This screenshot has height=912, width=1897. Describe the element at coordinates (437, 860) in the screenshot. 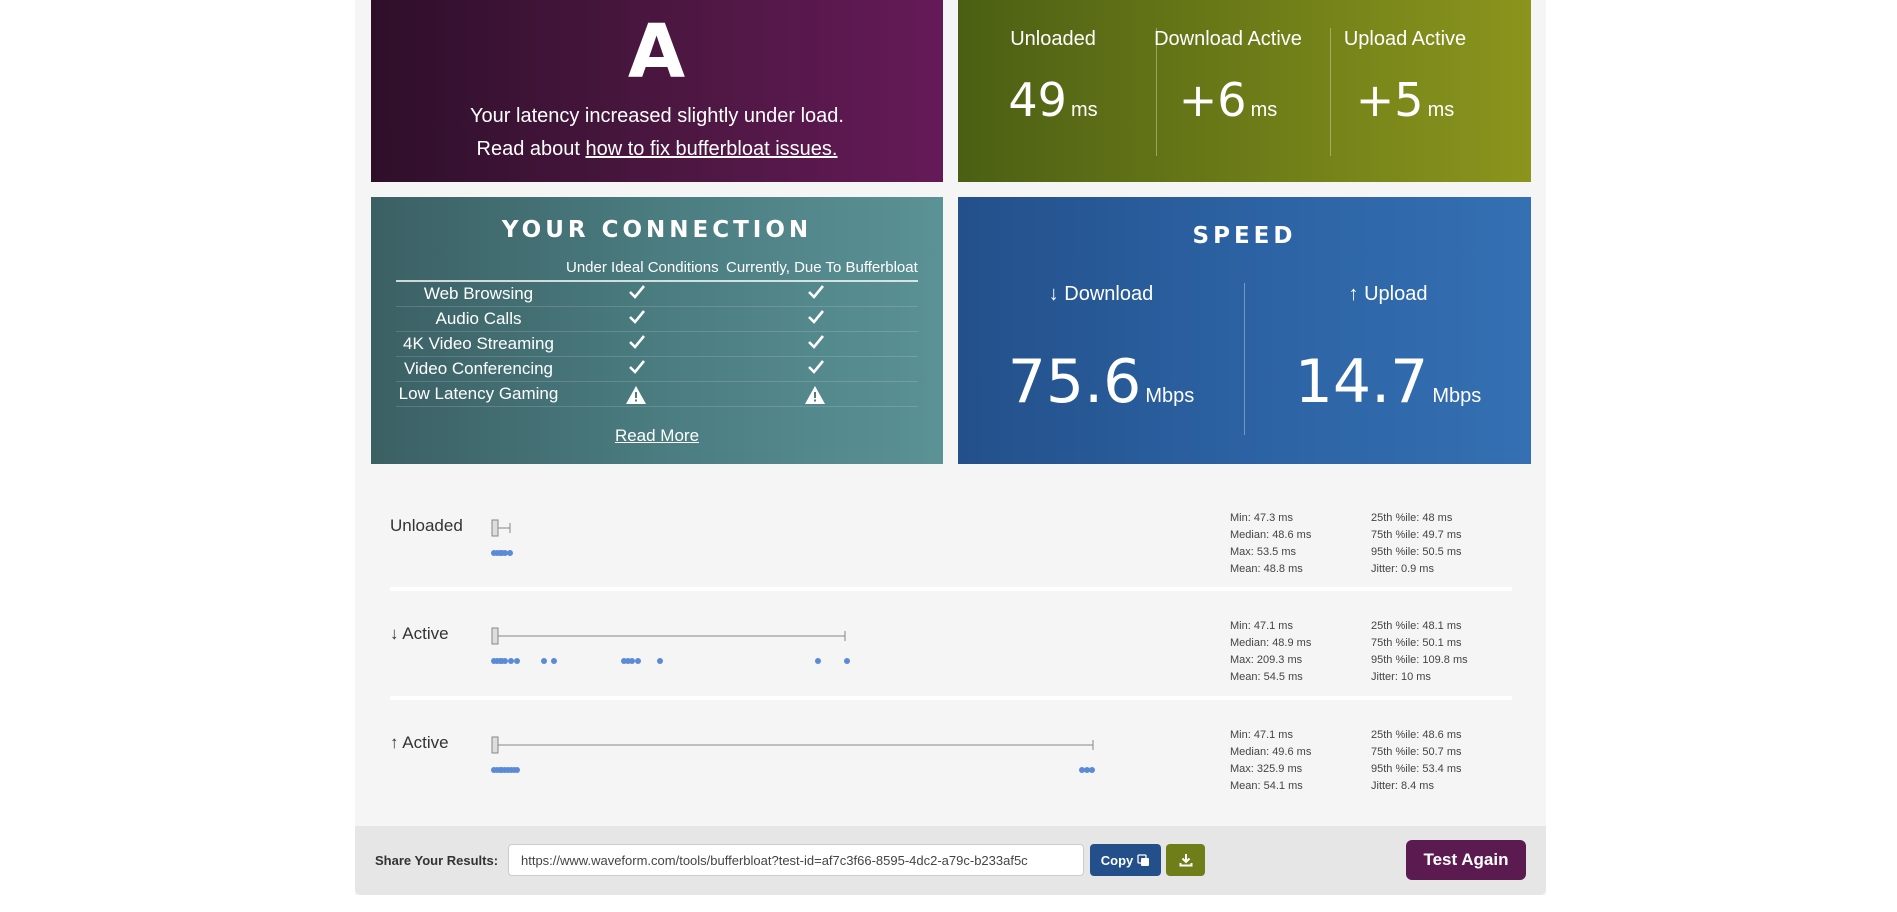

I see `share-label: Share Your Results:` at that location.